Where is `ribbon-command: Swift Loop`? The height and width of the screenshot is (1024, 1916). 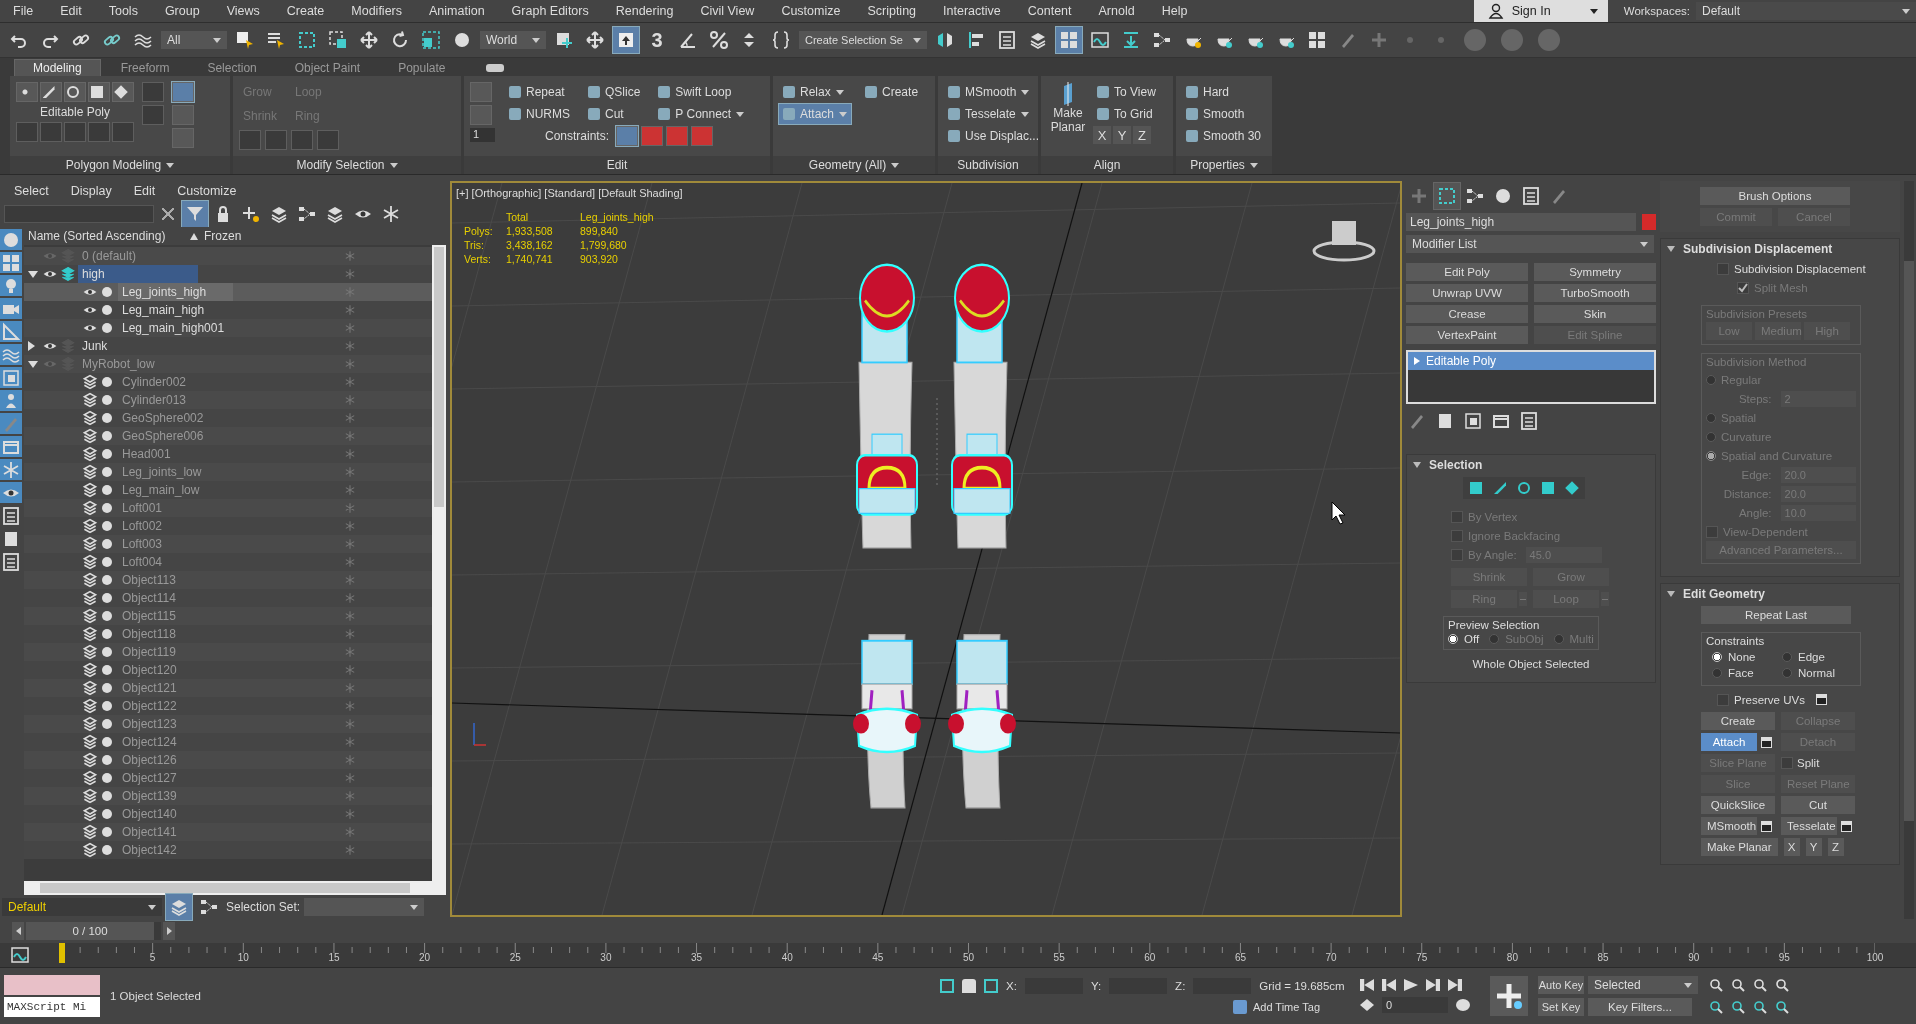
ribbon-command: Swift Loop is located at coordinates (701, 92).